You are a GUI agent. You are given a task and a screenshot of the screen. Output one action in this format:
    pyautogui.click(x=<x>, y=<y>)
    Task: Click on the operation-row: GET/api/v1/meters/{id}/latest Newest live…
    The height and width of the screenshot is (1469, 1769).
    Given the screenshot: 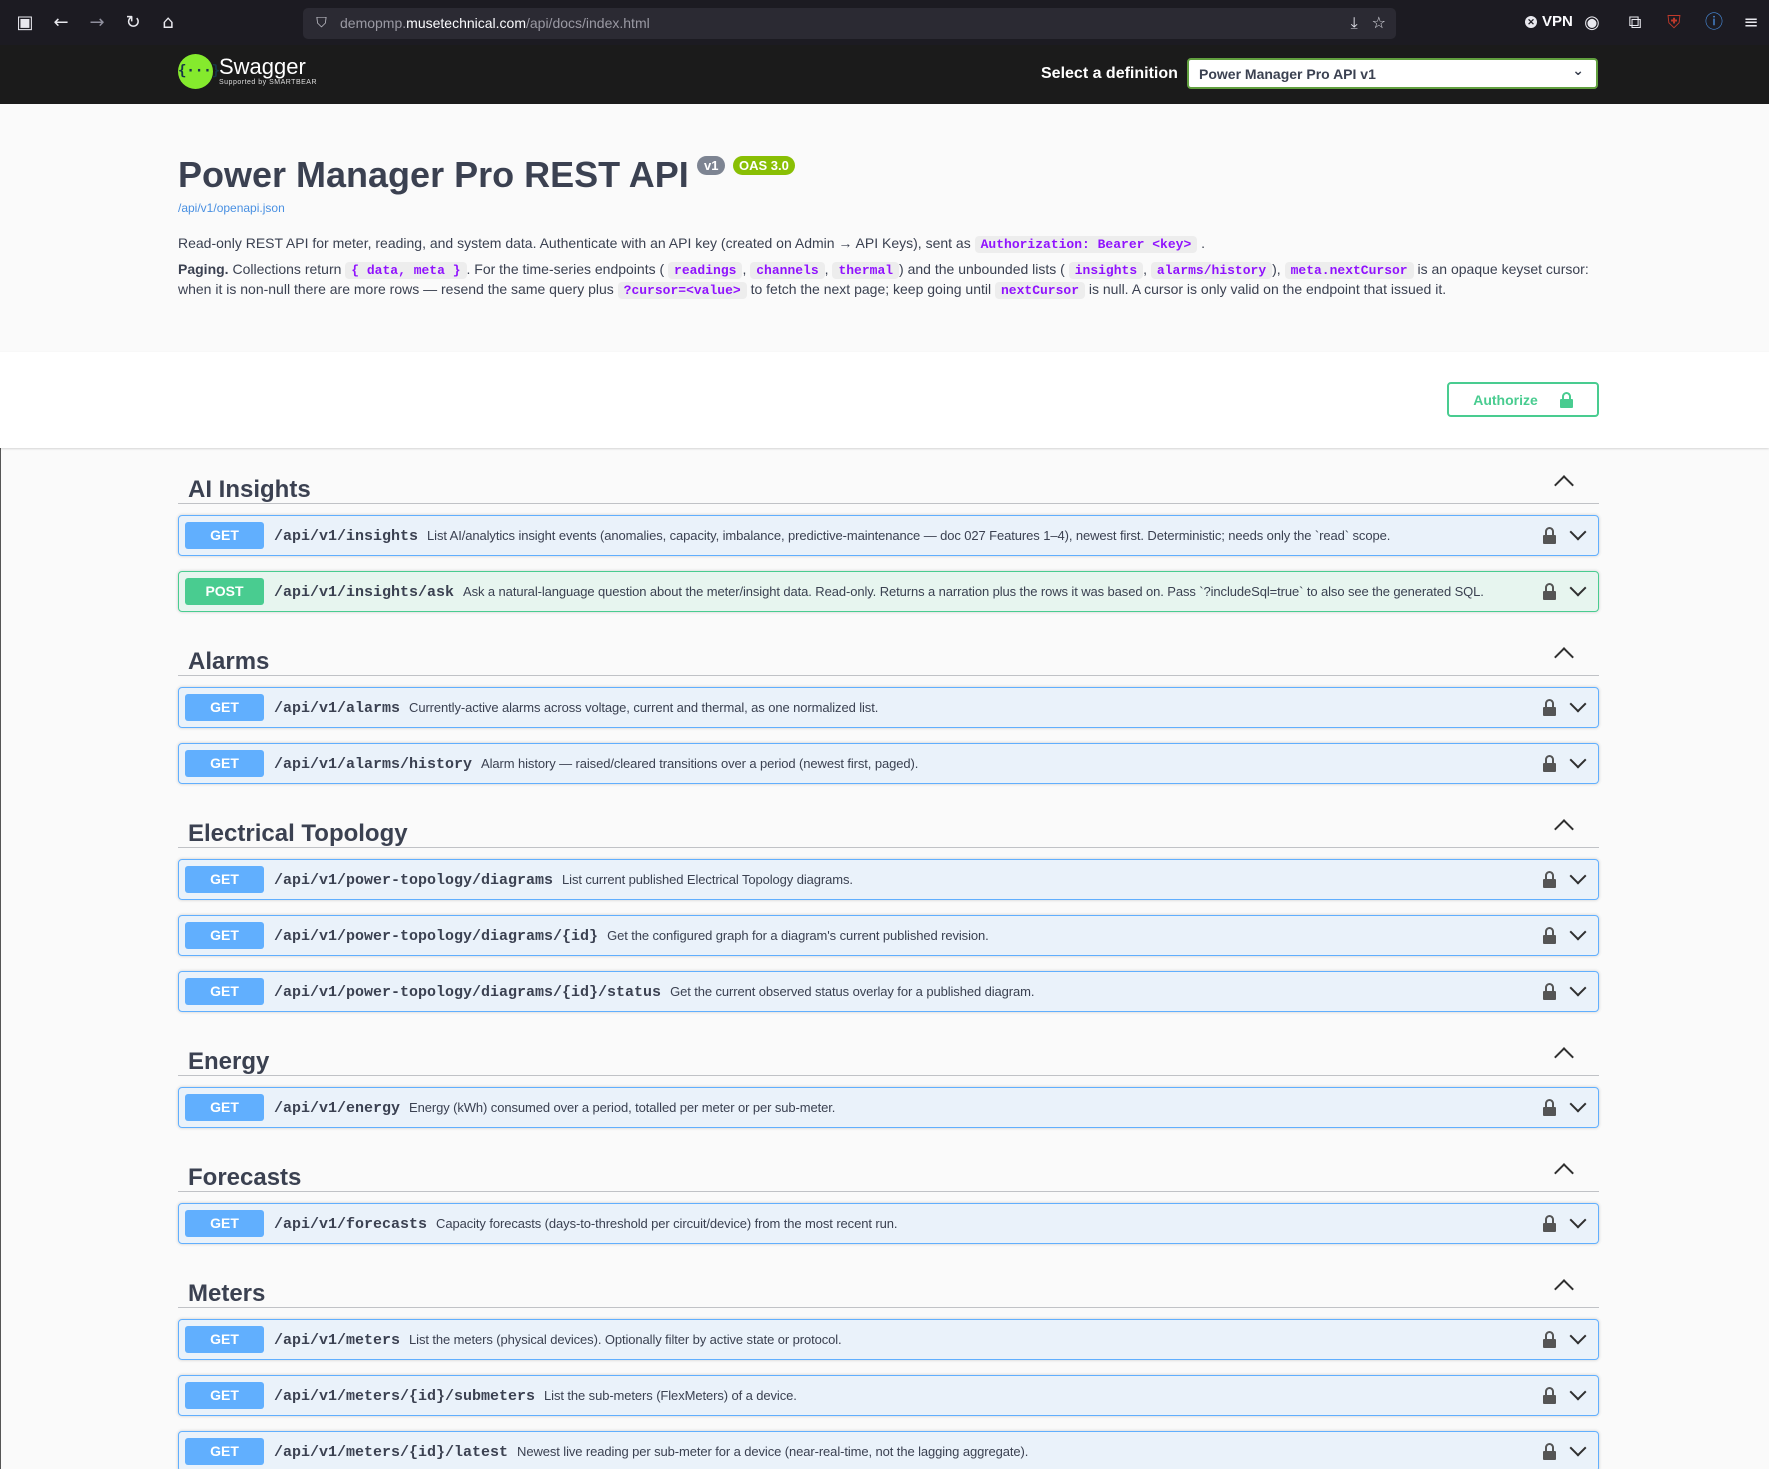 What is the action you would take?
    pyautogui.click(x=888, y=1450)
    